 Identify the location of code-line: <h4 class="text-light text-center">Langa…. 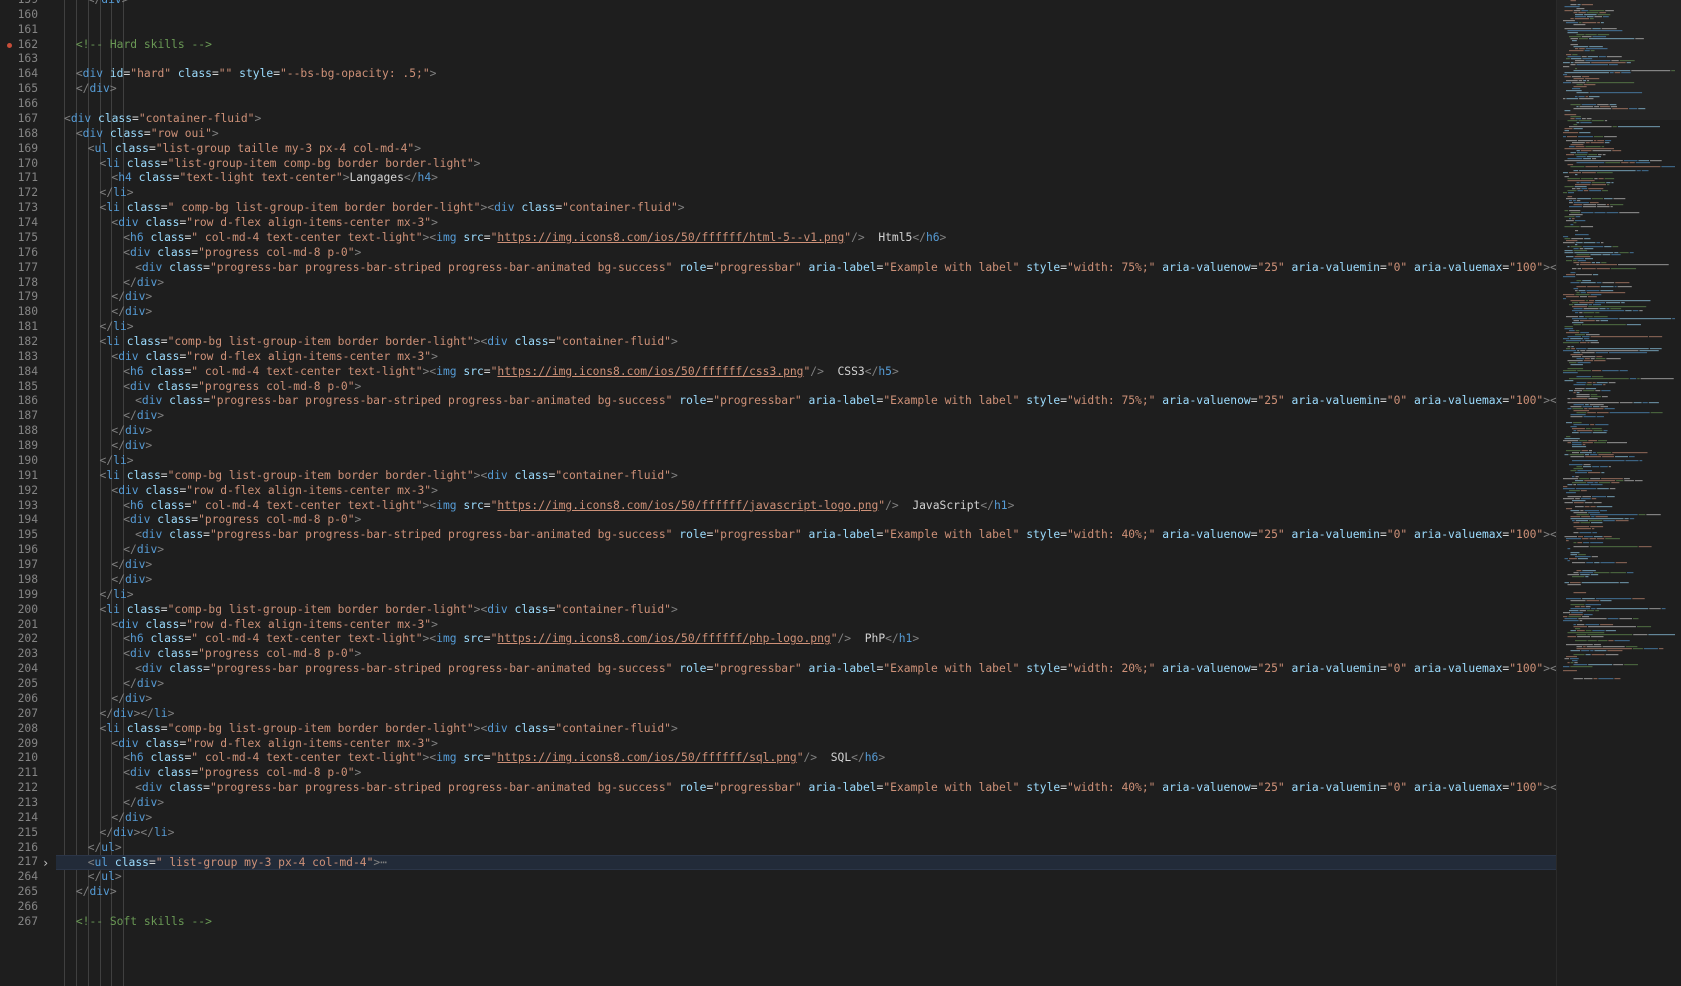
(806, 178).